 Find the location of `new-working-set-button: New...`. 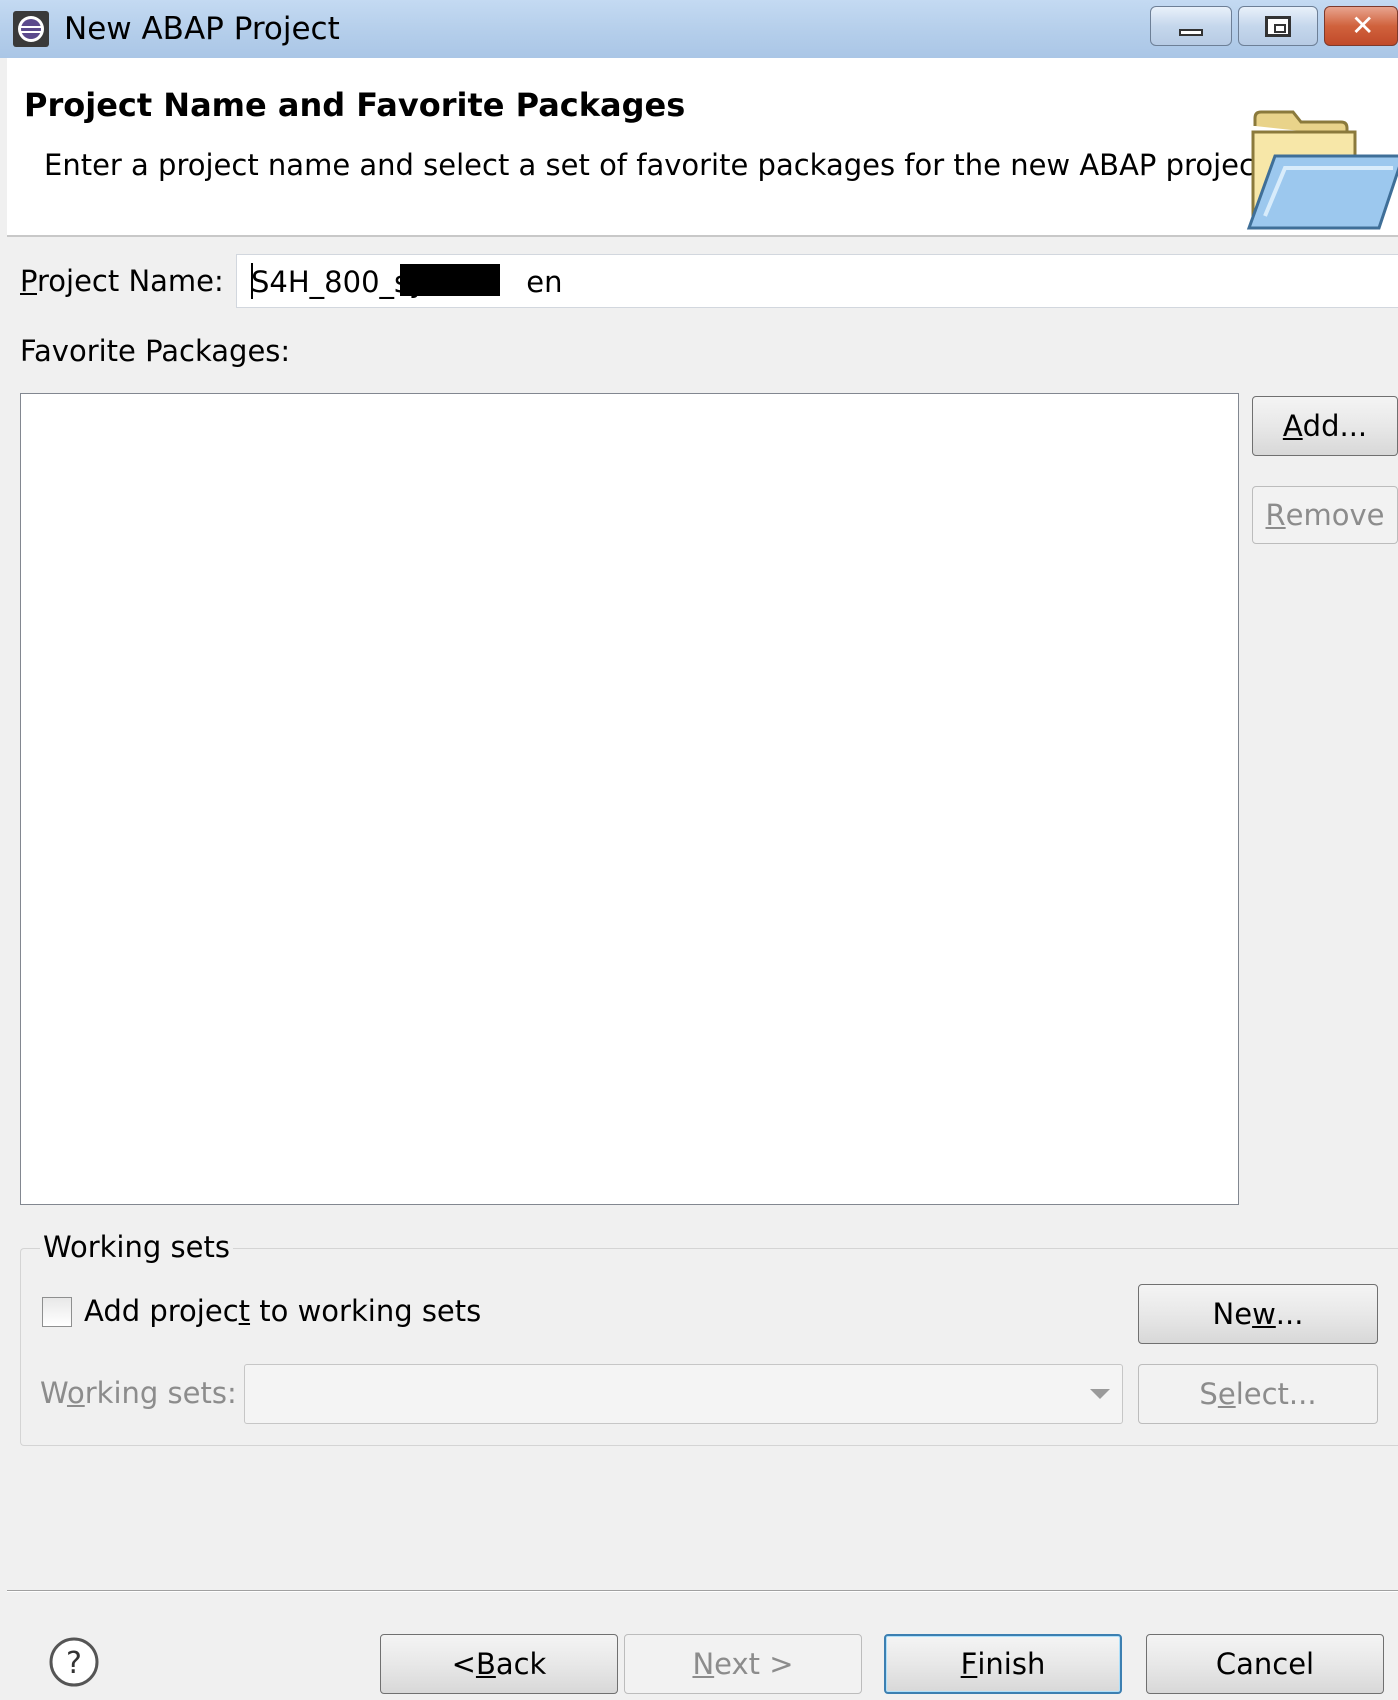

new-working-set-button: New... is located at coordinates (1258, 1314).